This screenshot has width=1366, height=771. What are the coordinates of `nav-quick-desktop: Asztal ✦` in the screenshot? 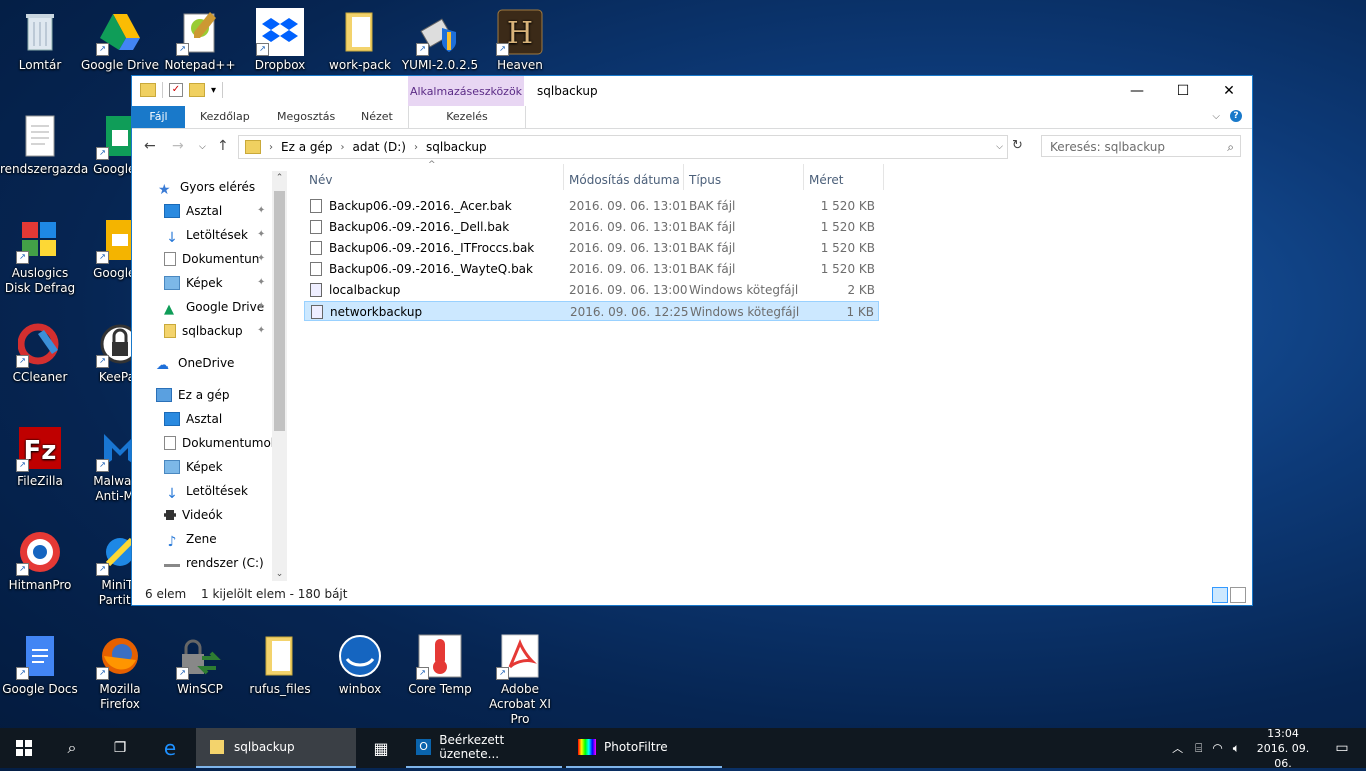 It's located at (225, 211).